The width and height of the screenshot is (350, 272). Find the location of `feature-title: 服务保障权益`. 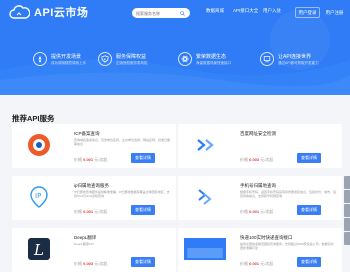

feature-title: 服务保障权益 is located at coordinates (131, 56).